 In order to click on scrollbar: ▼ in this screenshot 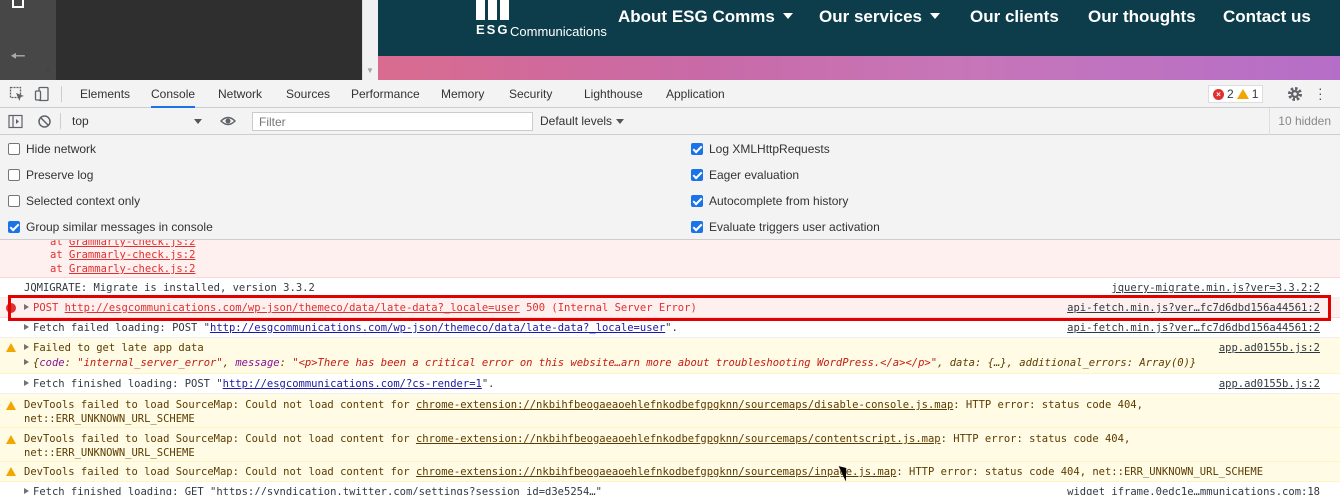, I will do `click(370, 40)`.